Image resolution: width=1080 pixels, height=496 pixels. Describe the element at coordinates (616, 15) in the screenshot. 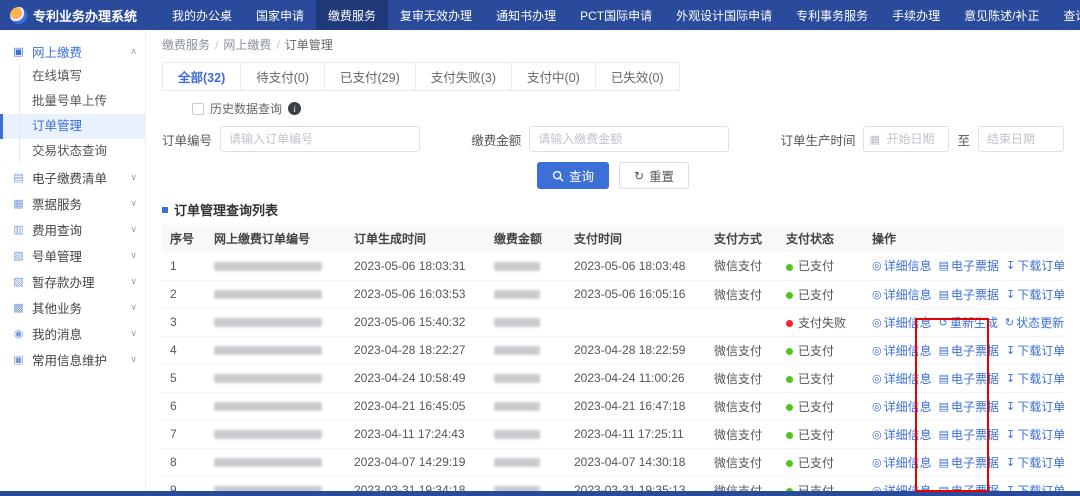

I see `nav-item: PCT国际申请` at that location.